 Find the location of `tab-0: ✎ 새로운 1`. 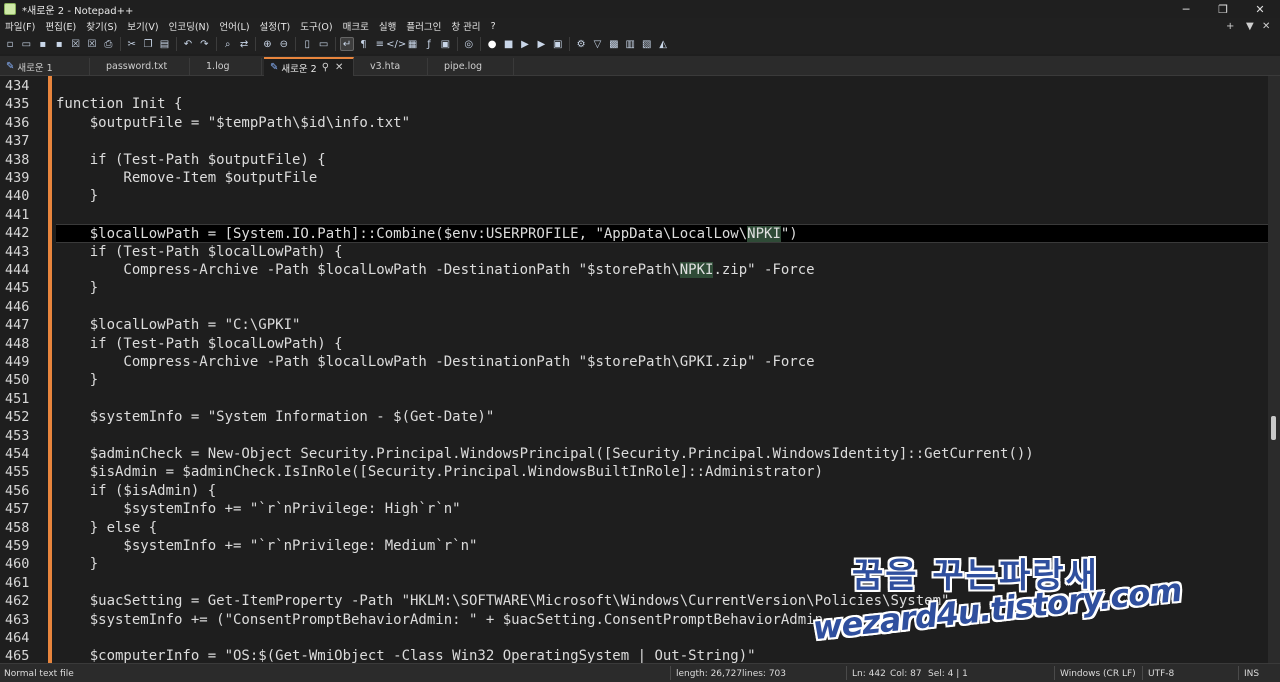

tab-0: ✎ 새로운 1 is located at coordinates (45, 66).